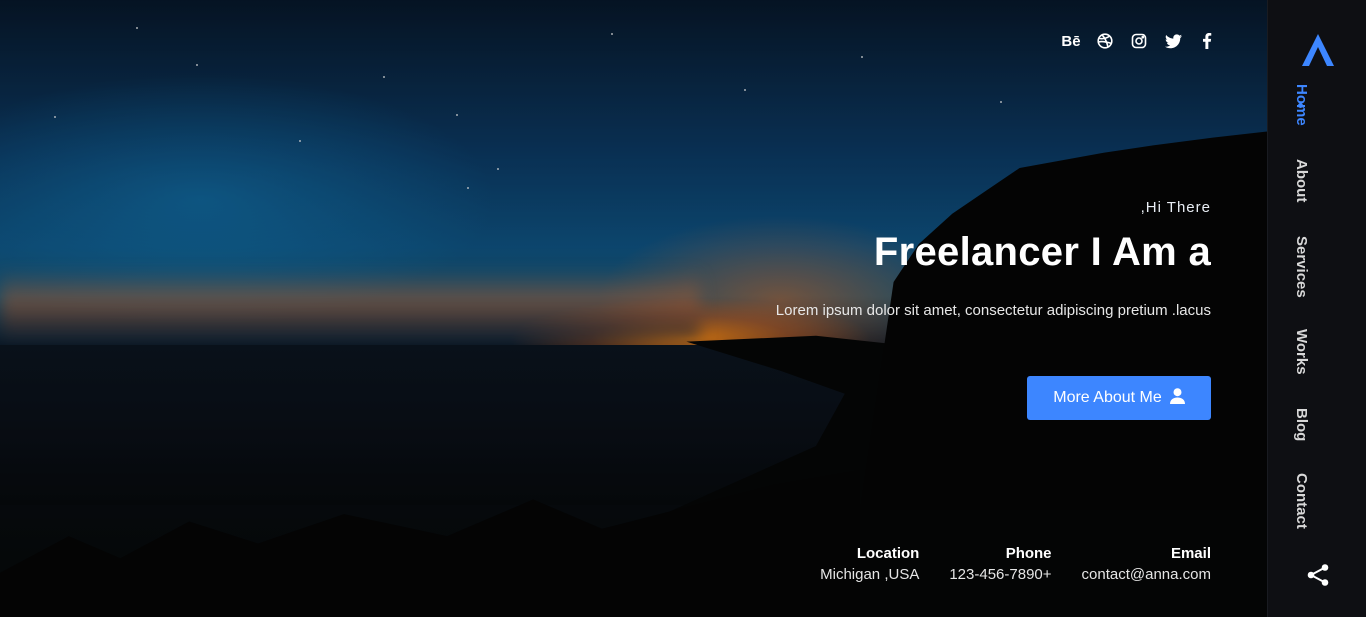 The image size is (1366, 617). Describe the element at coordinates (1301, 105) in the screenshot. I see `nav-item-home: Home` at that location.